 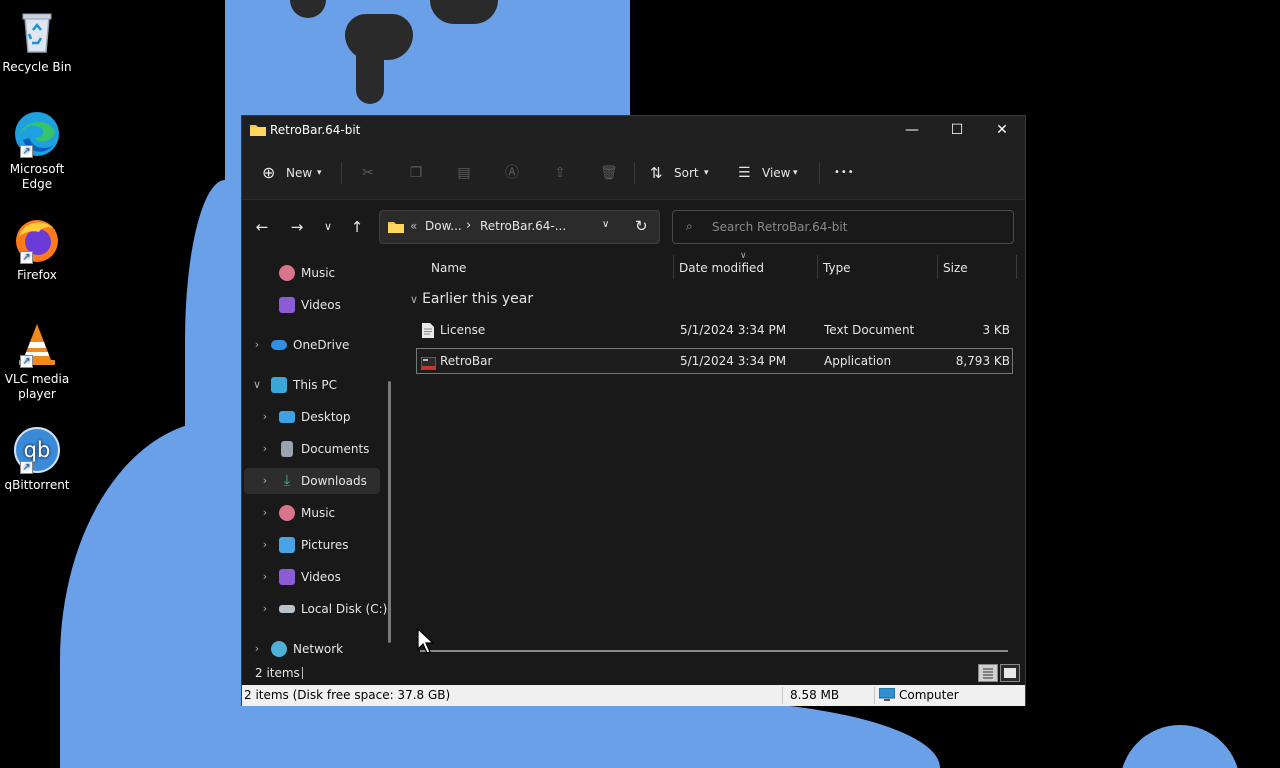 I want to click on delete-icon: 🗑, so click(x=609, y=173).